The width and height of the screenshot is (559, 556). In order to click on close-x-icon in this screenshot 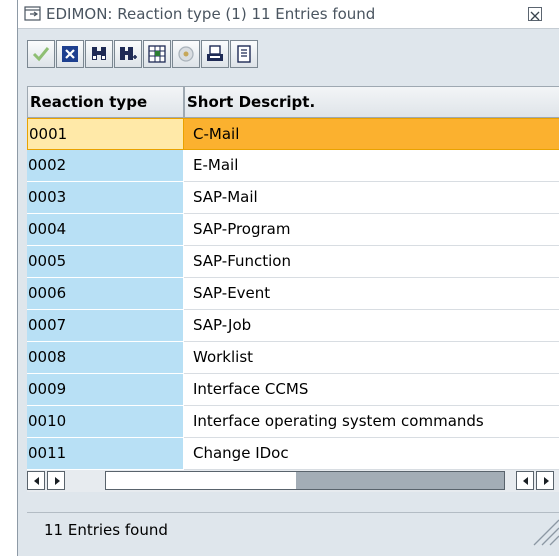, I will do `click(70, 54)`.